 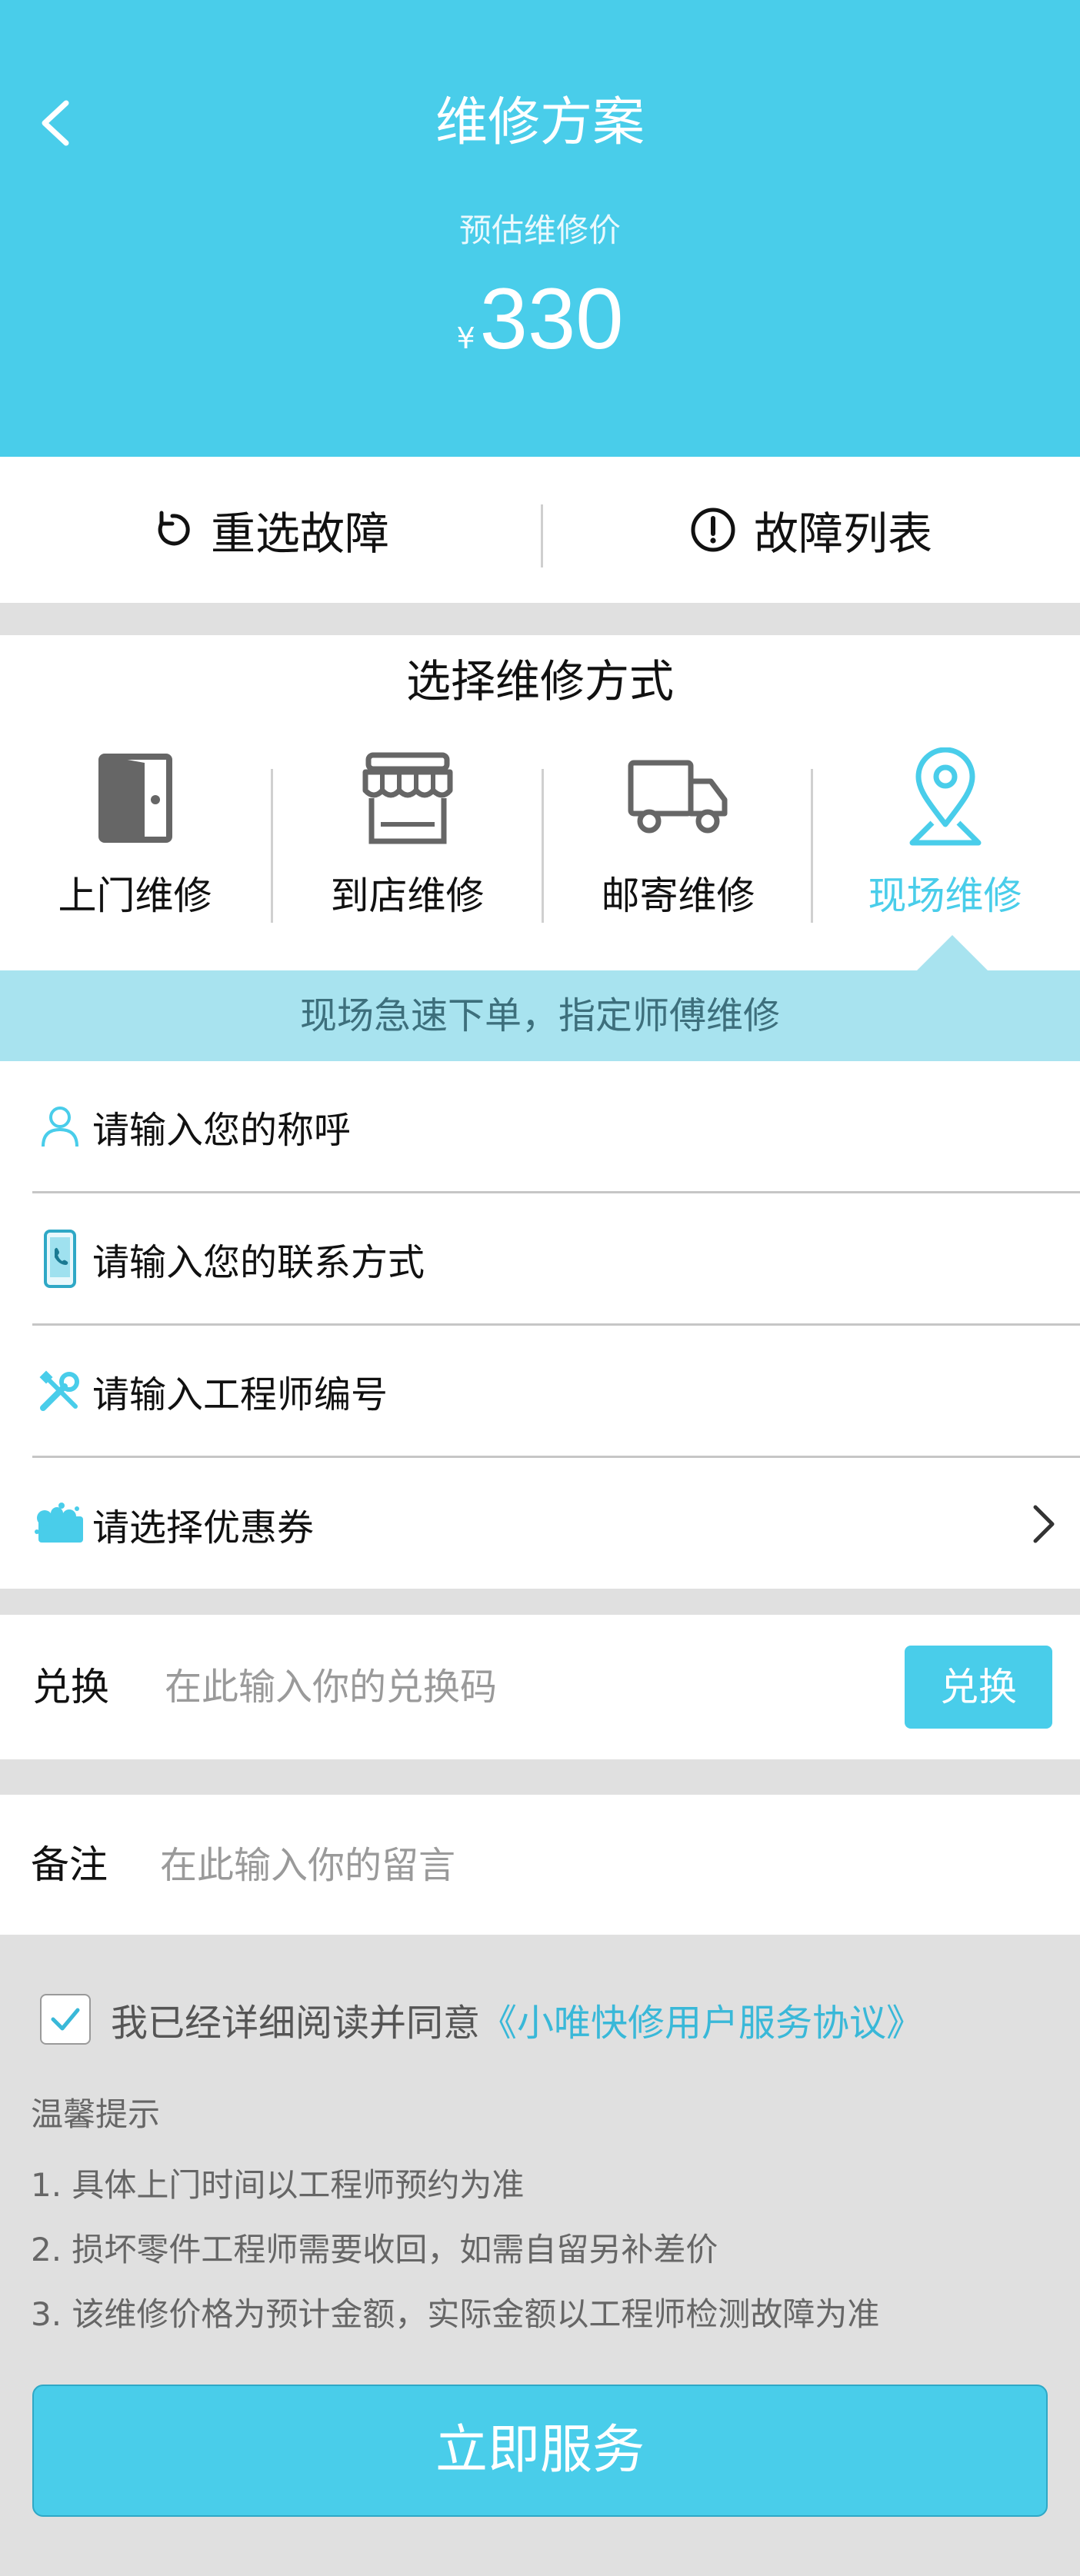 I want to click on tools-icon, so click(x=59, y=1390).